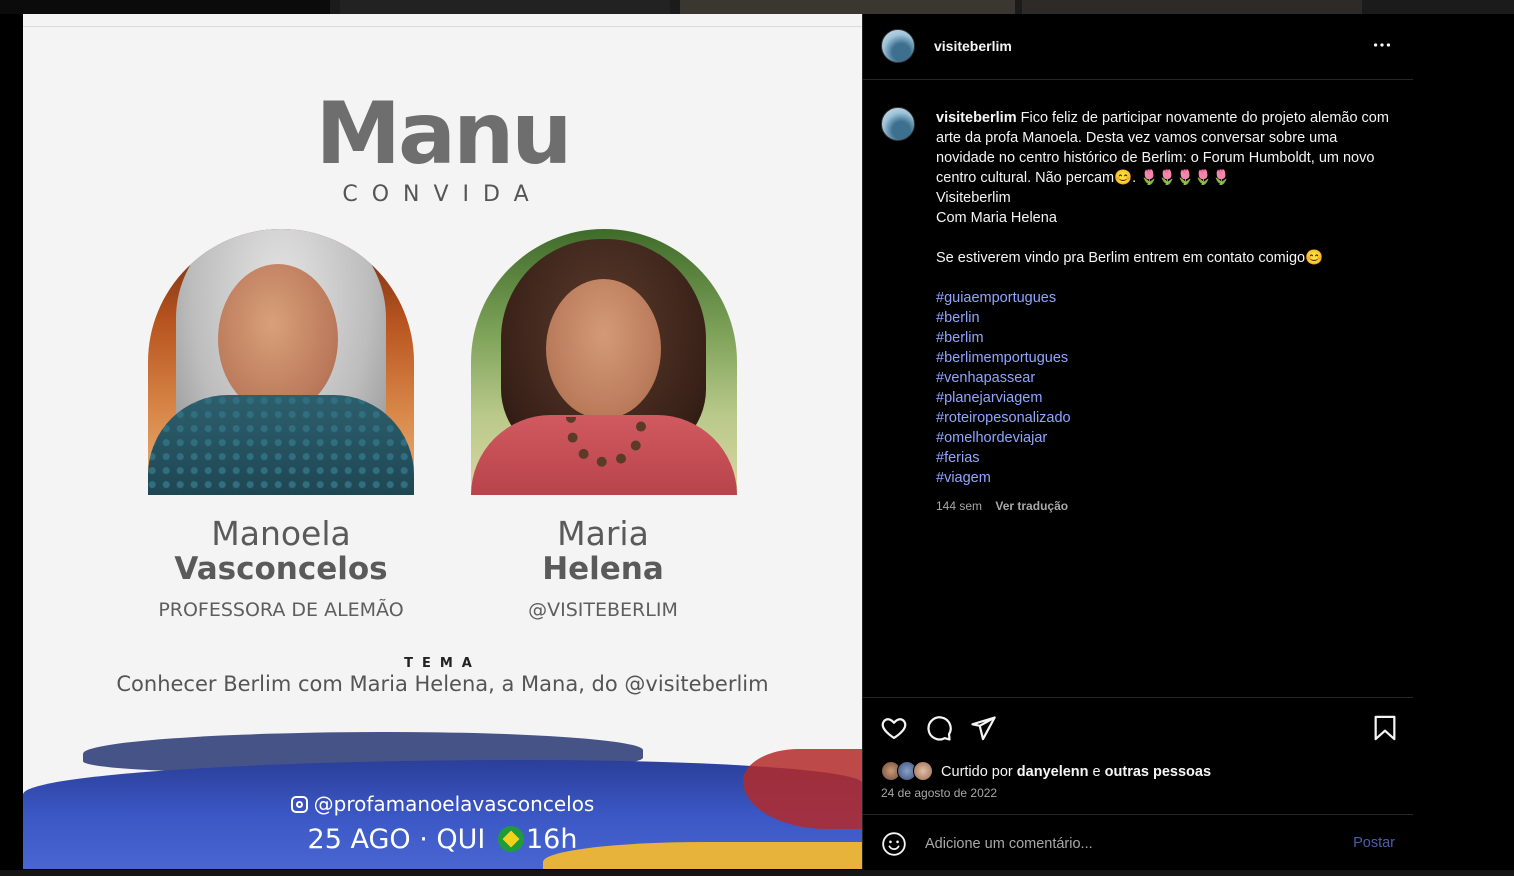 The image size is (1514, 876). Describe the element at coordinates (1158, 772) in the screenshot. I see `likes-others: outras pessoas` at that location.